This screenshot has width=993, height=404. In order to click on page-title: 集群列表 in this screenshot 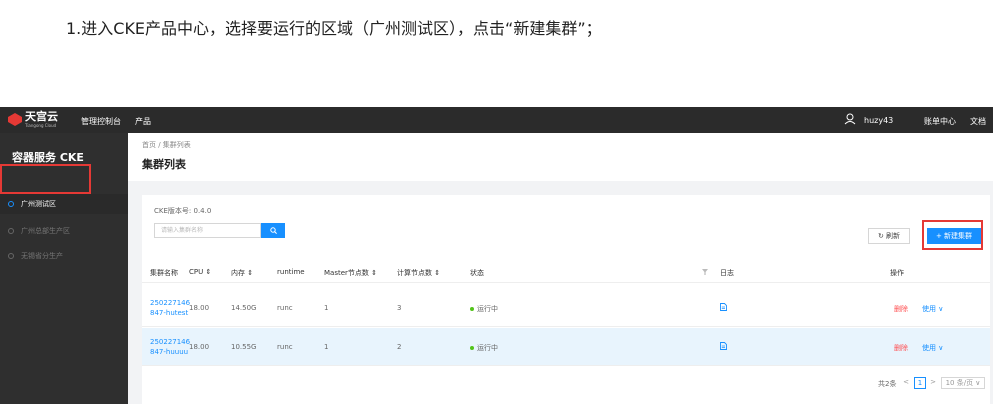, I will do `click(164, 164)`.